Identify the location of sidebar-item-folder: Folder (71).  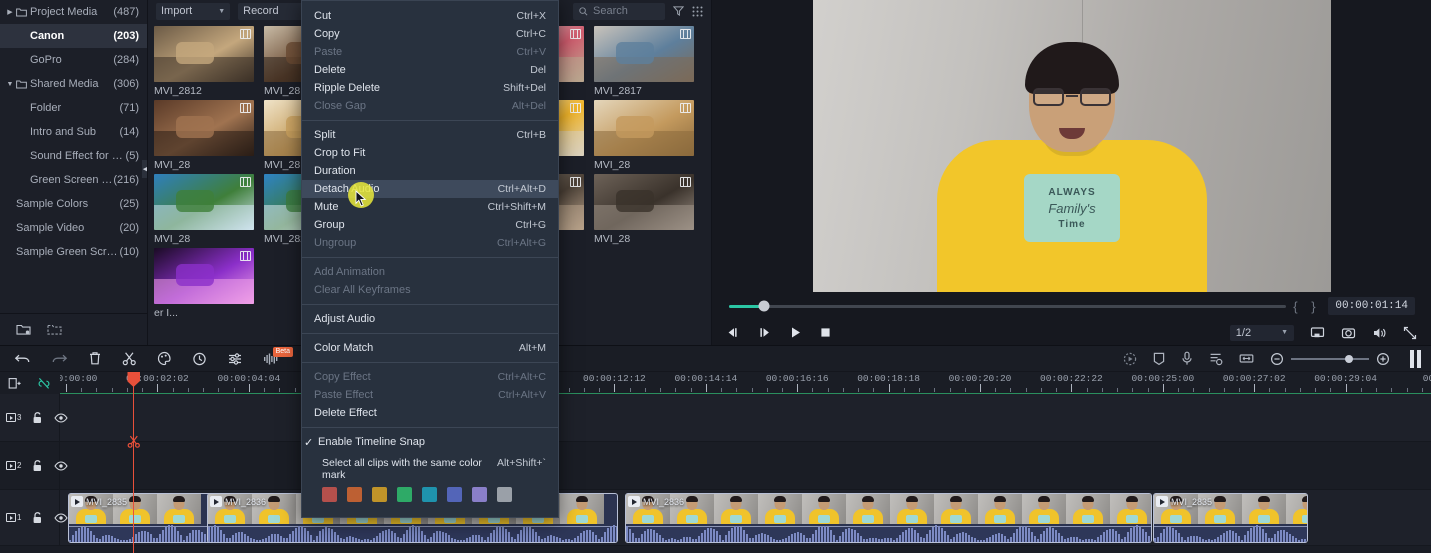
(73, 108).